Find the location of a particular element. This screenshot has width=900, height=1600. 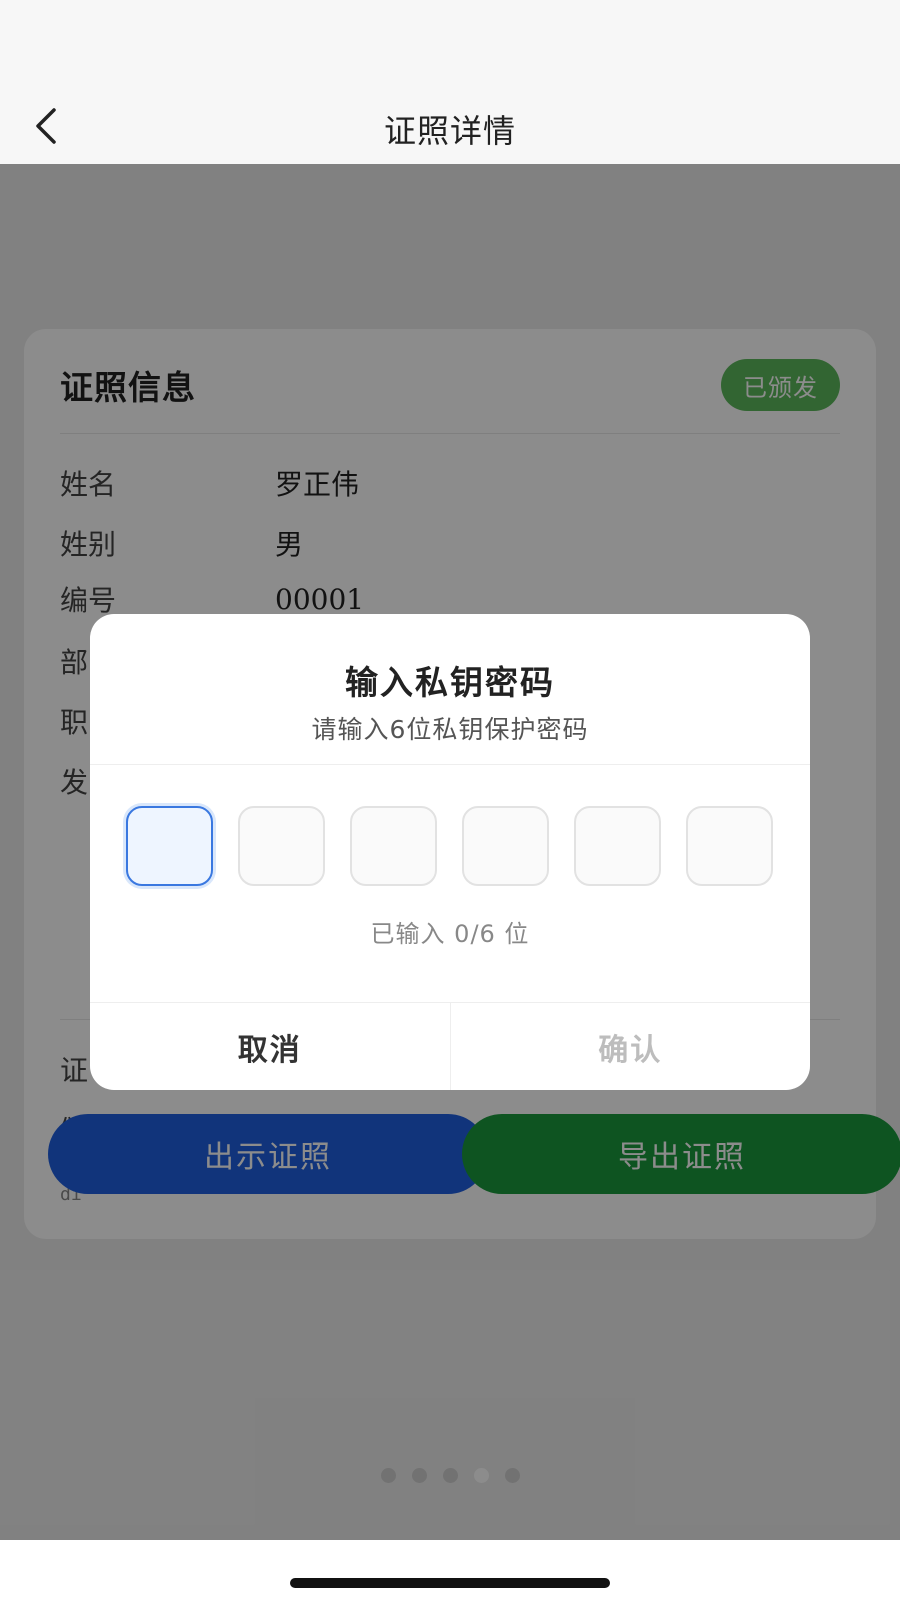

page-title: 证照详情 is located at coordinates (449, 131).